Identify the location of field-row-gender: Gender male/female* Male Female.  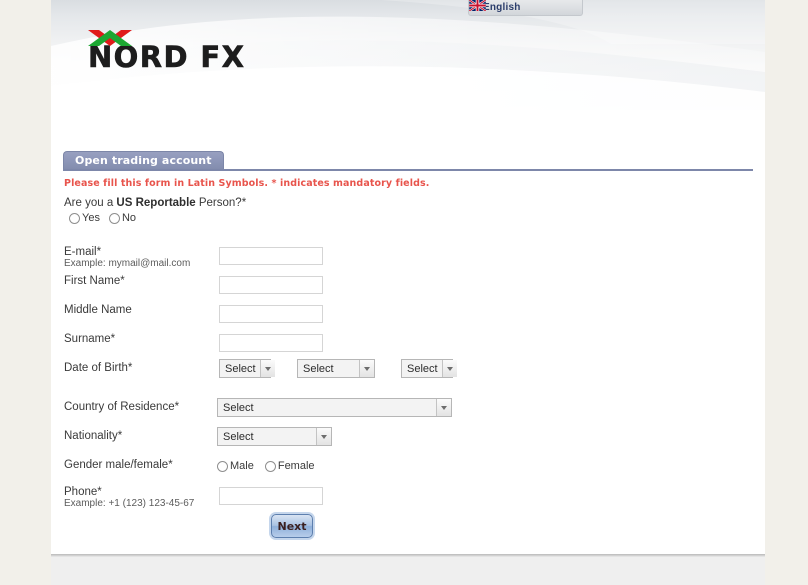
(364, 472).